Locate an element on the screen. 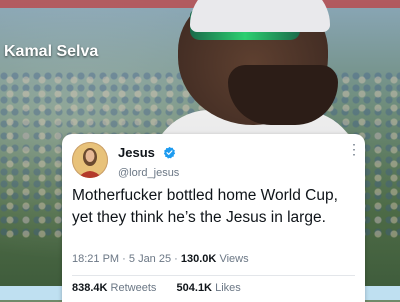 This screenshot has height=302, width=400. likes-label: Likes is located at coordinates (228, 288).